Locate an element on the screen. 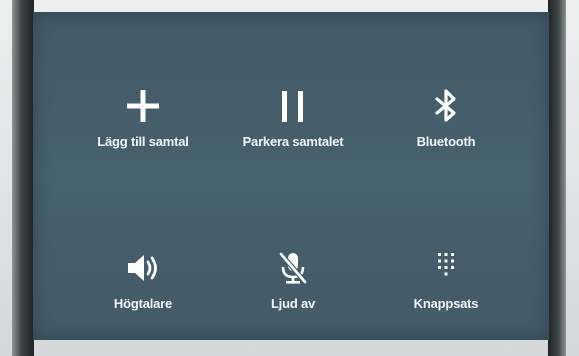 The height and width of the screenshot is (356, 579). dialpad-icon is located at coordinates (446, 268).